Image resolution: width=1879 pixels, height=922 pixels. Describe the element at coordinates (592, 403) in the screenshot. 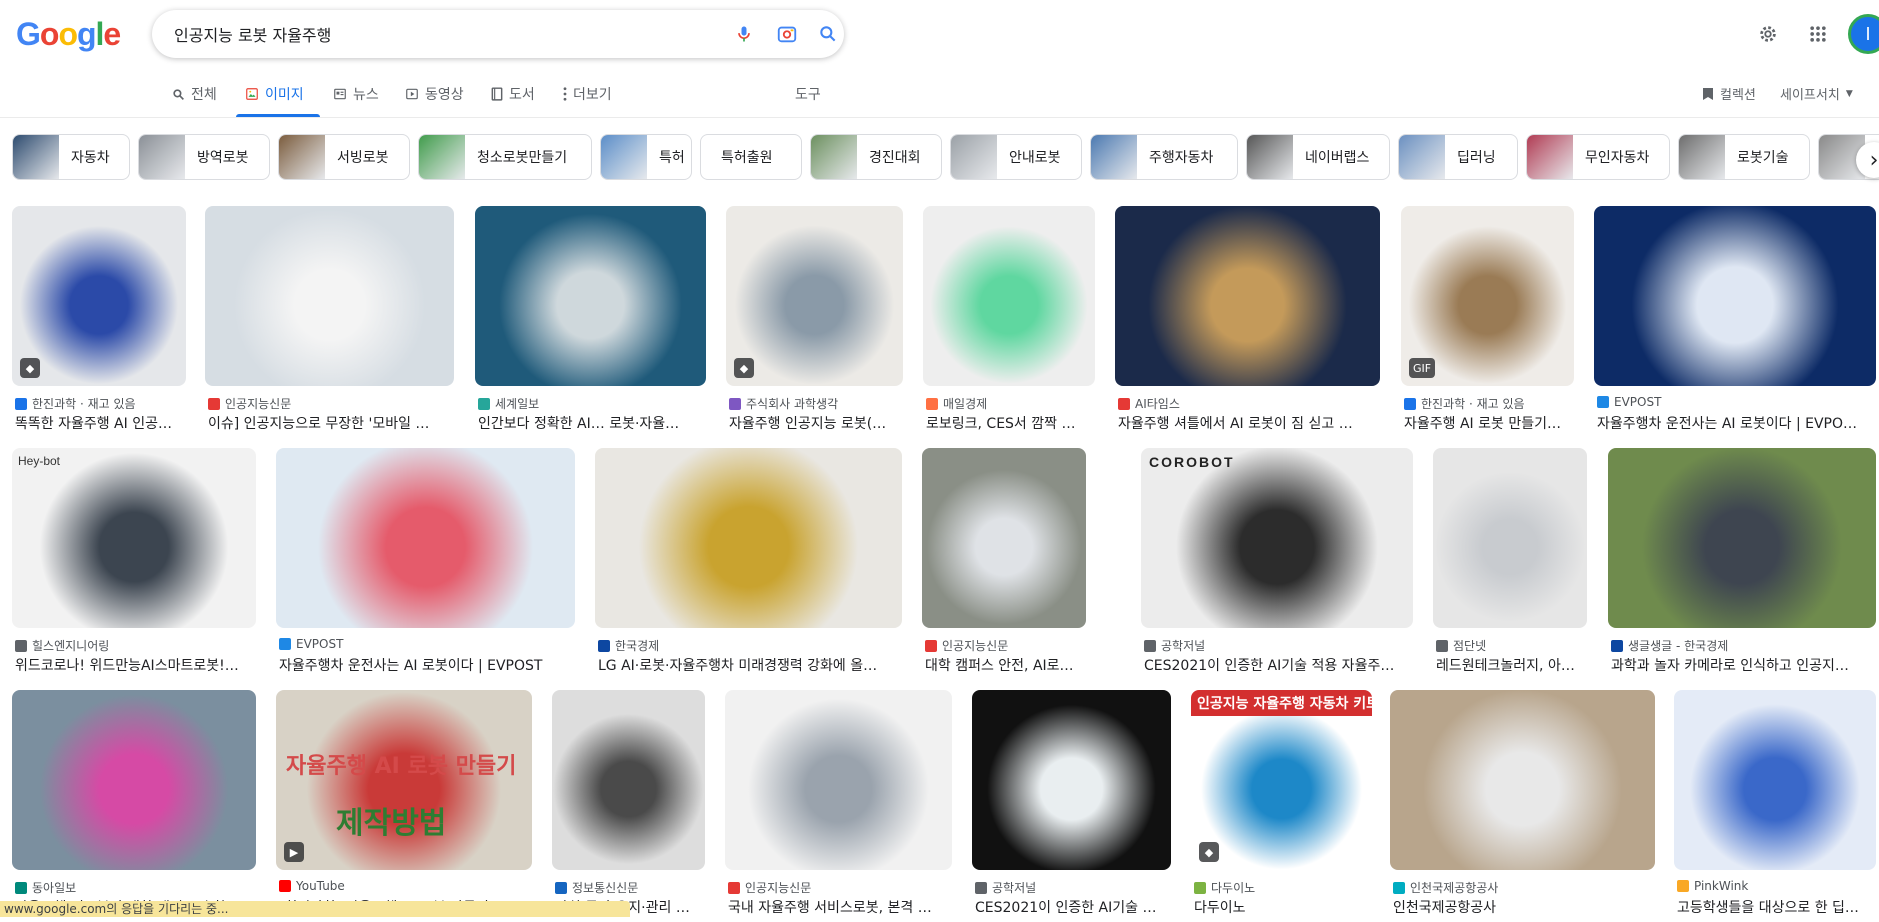

I see `result-source: 세계일보` at that location.